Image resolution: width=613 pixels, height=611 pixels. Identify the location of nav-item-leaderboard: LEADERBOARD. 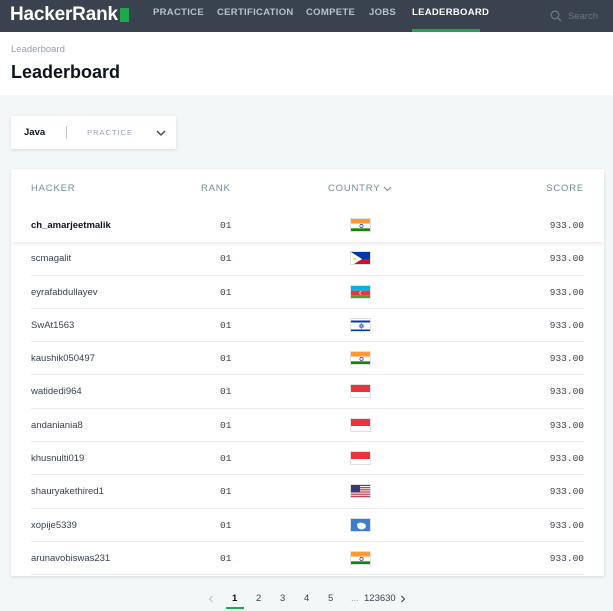
(450, 16).